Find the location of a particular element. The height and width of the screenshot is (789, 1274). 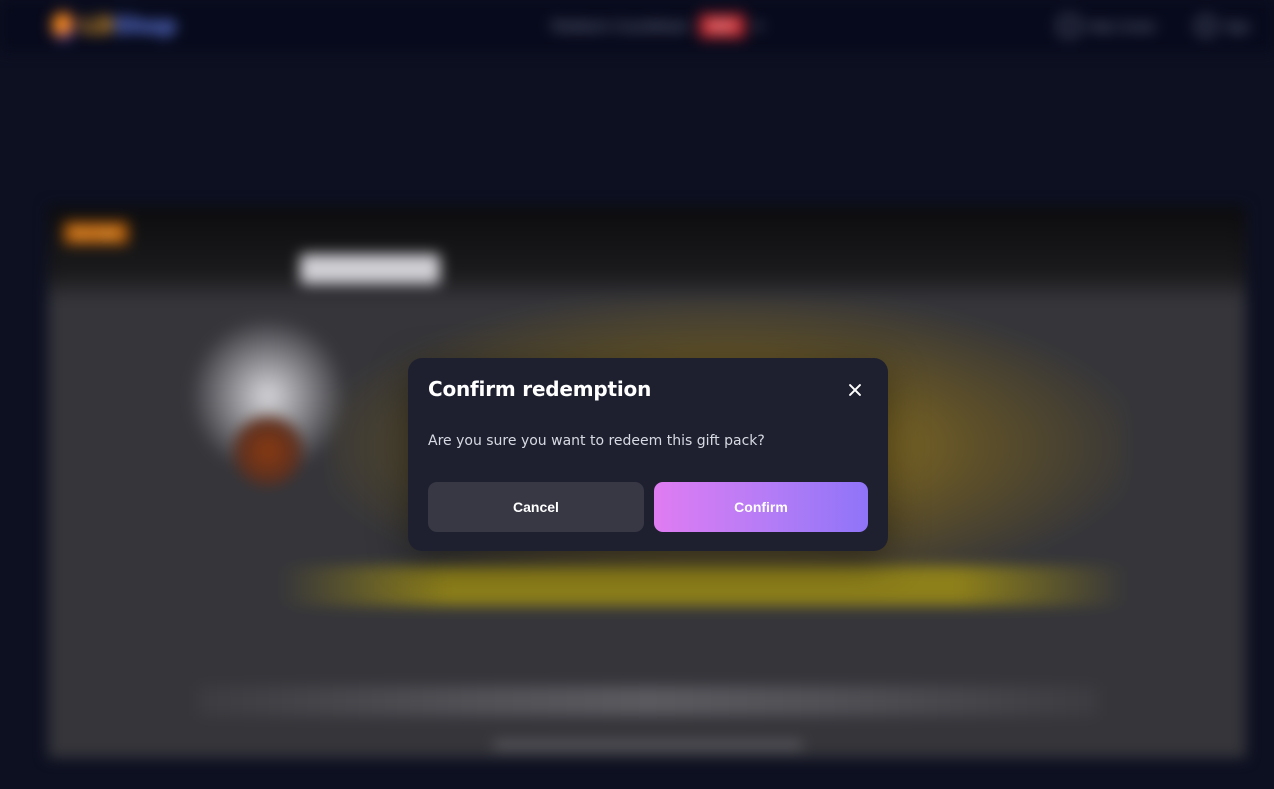

banner-chip is located at coordinates (370, 269).